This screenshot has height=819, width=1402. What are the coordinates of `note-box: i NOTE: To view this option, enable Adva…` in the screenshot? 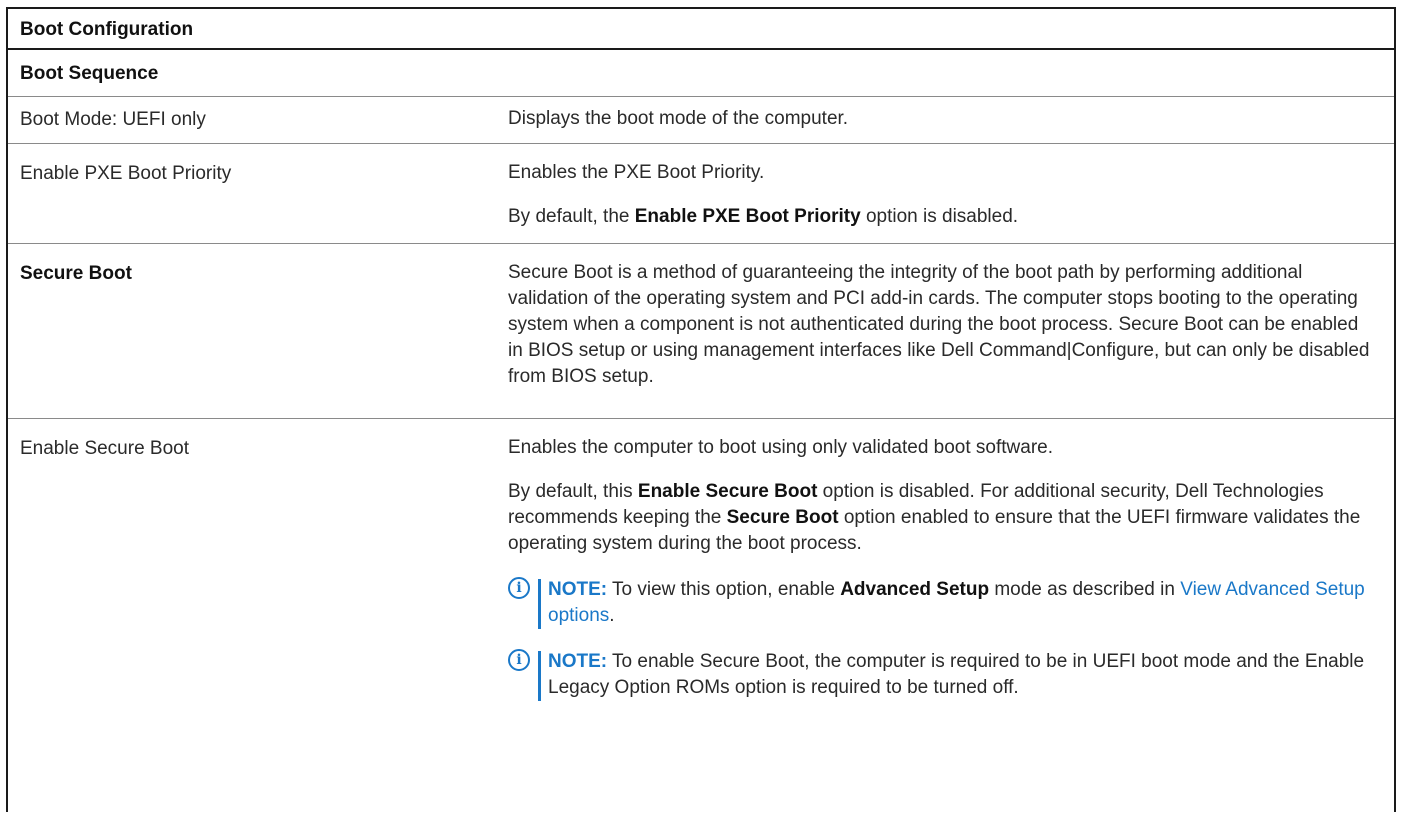 It's located at (943, 603).